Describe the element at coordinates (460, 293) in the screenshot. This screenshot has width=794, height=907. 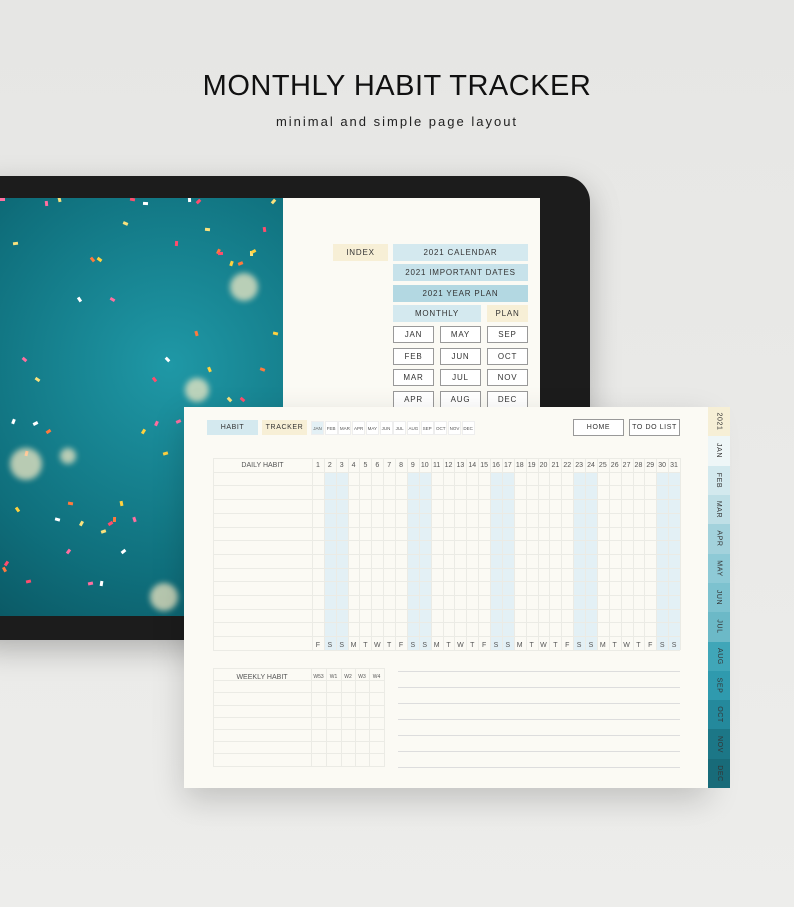
I see `year-plan-button: 2021 YEAR PLAN` at that location.